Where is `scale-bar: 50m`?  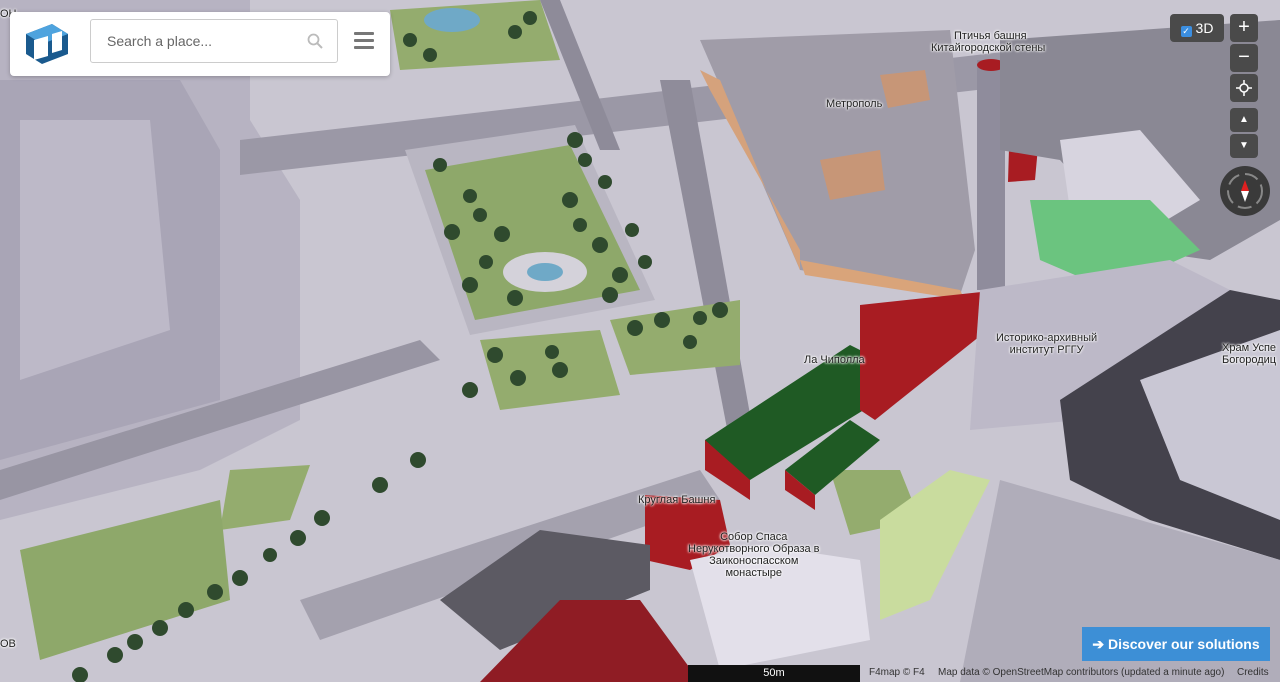
scale-bar: 50m is located at coordinates (774, 673).